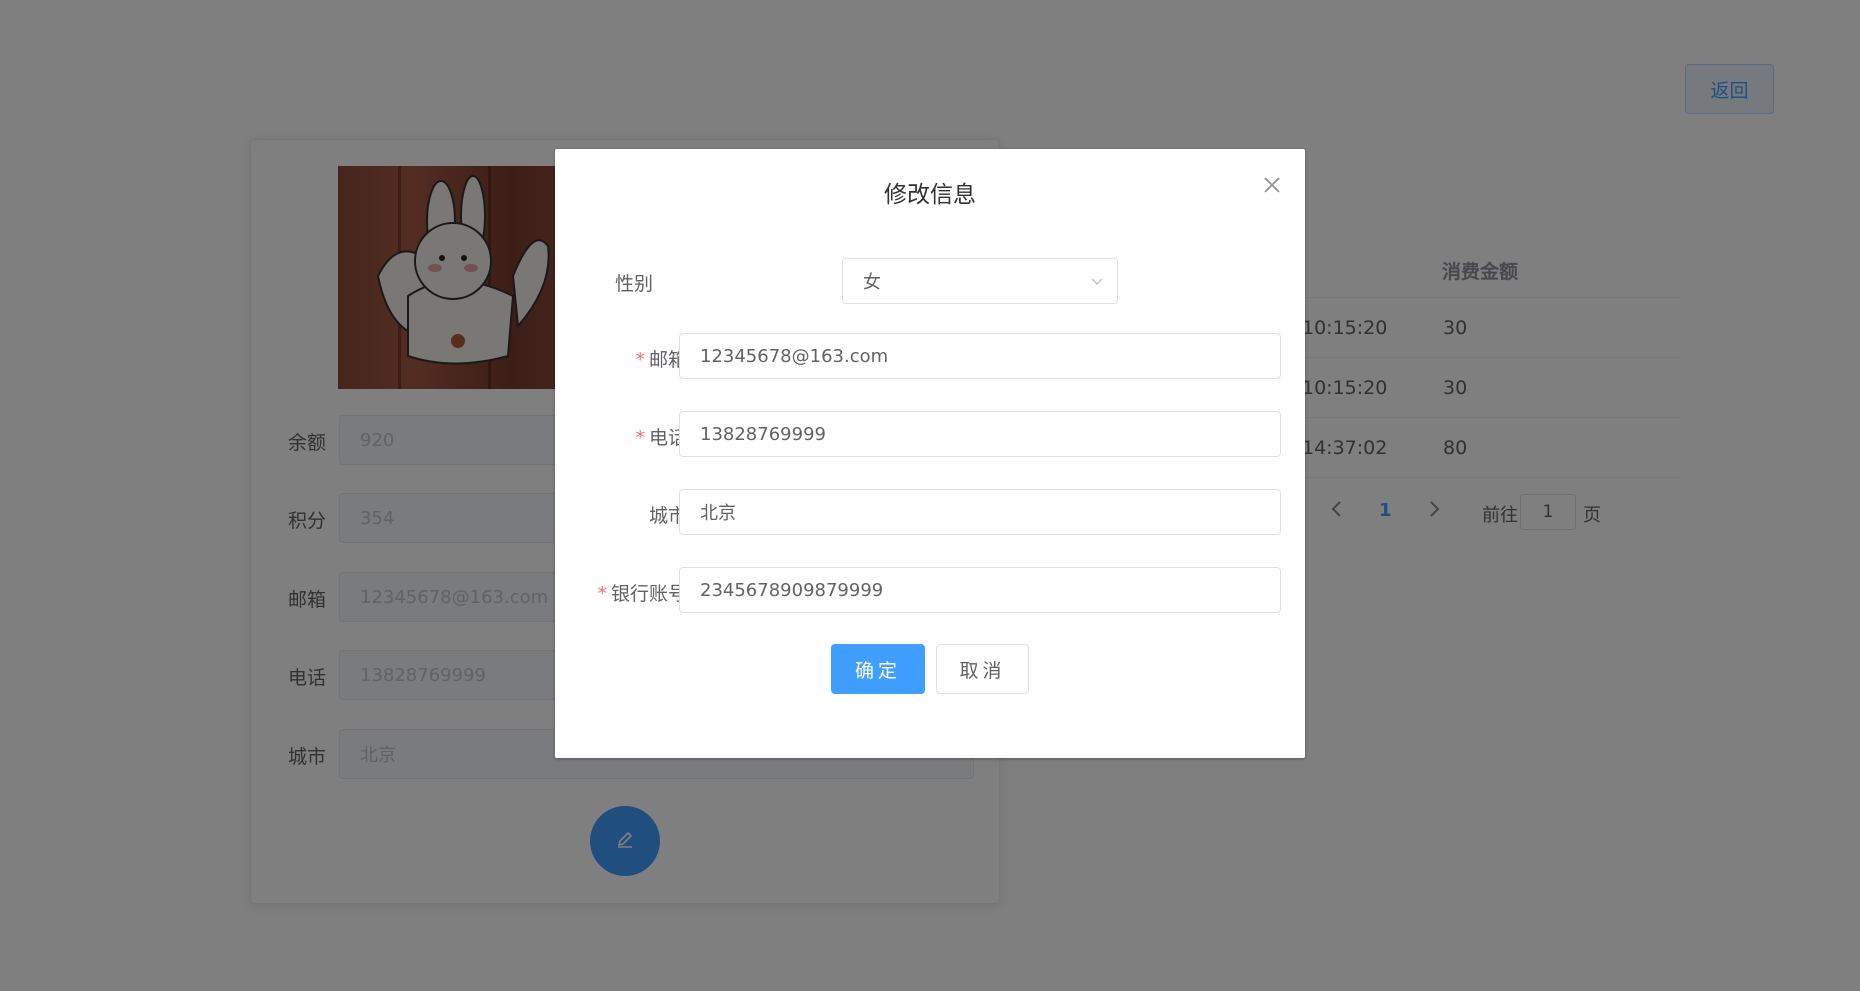 This screenshot has width=1860, height=991. Describe the element at coordinates (980, 281) in the screenshot. I see `gender-select: 女` at that location.